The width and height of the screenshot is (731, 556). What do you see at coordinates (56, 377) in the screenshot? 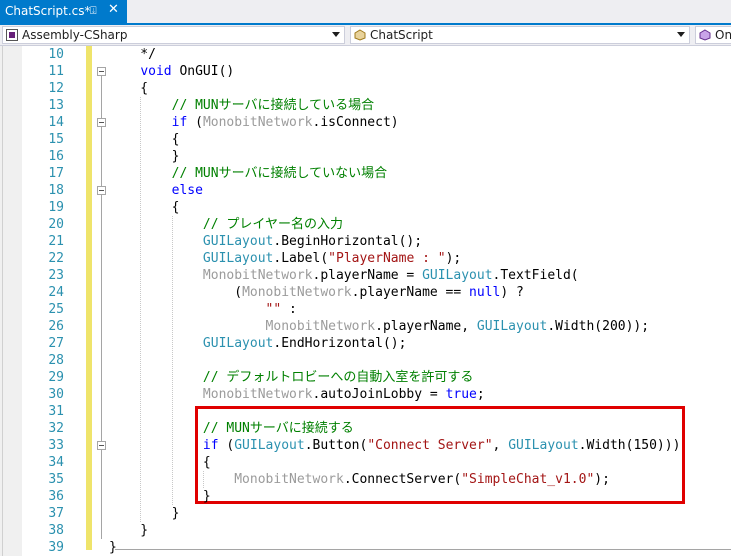
I see `line-number: 29` at bounding box center [56, 377].